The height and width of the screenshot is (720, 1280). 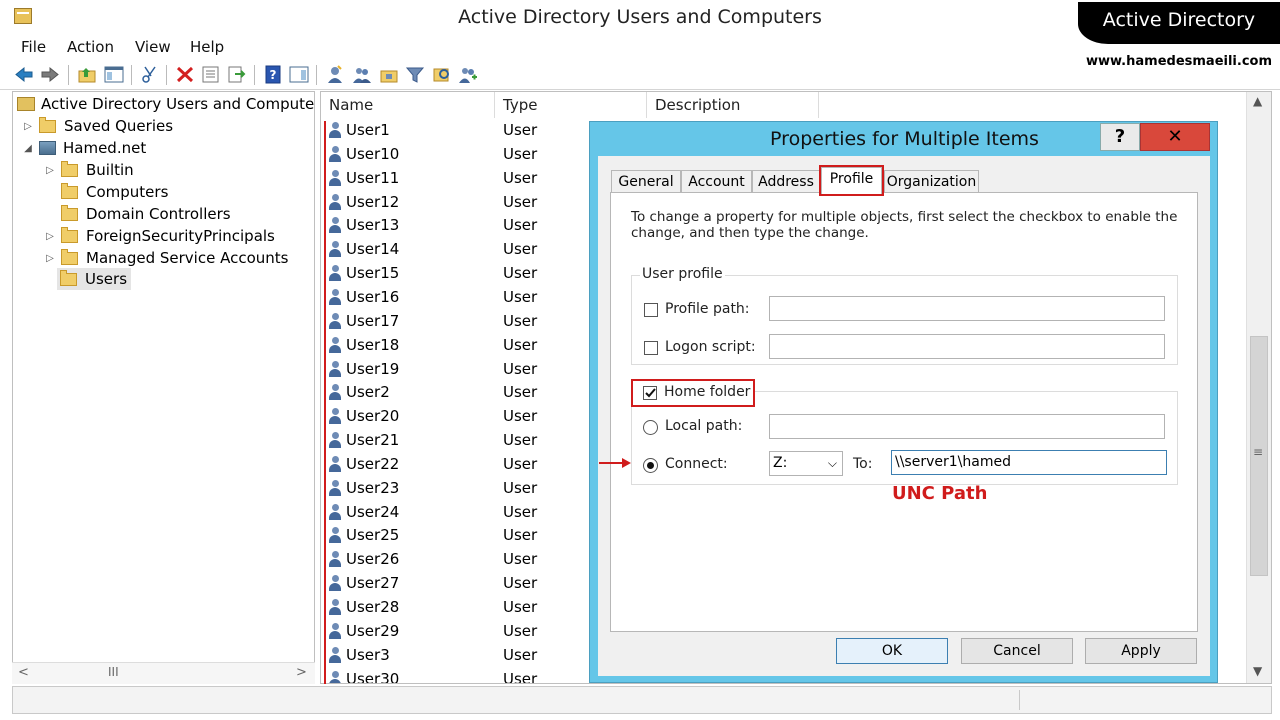 What do you see at coordinates (415, 74) in the screenshot?
I see `filter-icon` at bounding box center [415, 74].